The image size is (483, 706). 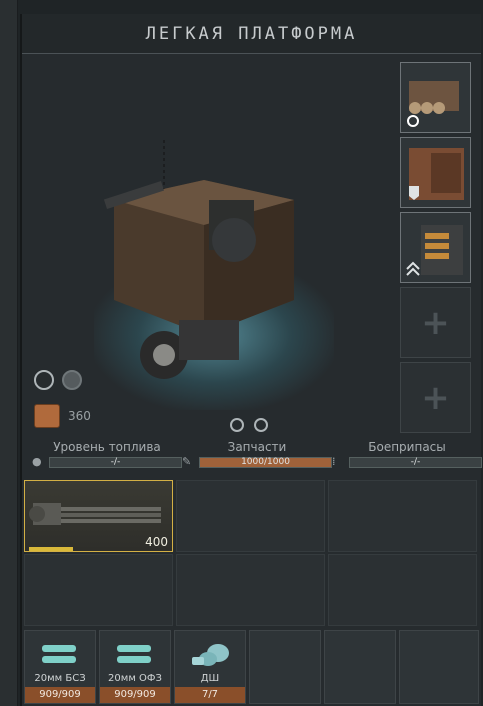 I want to click on panel-title: ЛЕГКАЯ ПЛАТФОРМА, so click(x=251, y=33).